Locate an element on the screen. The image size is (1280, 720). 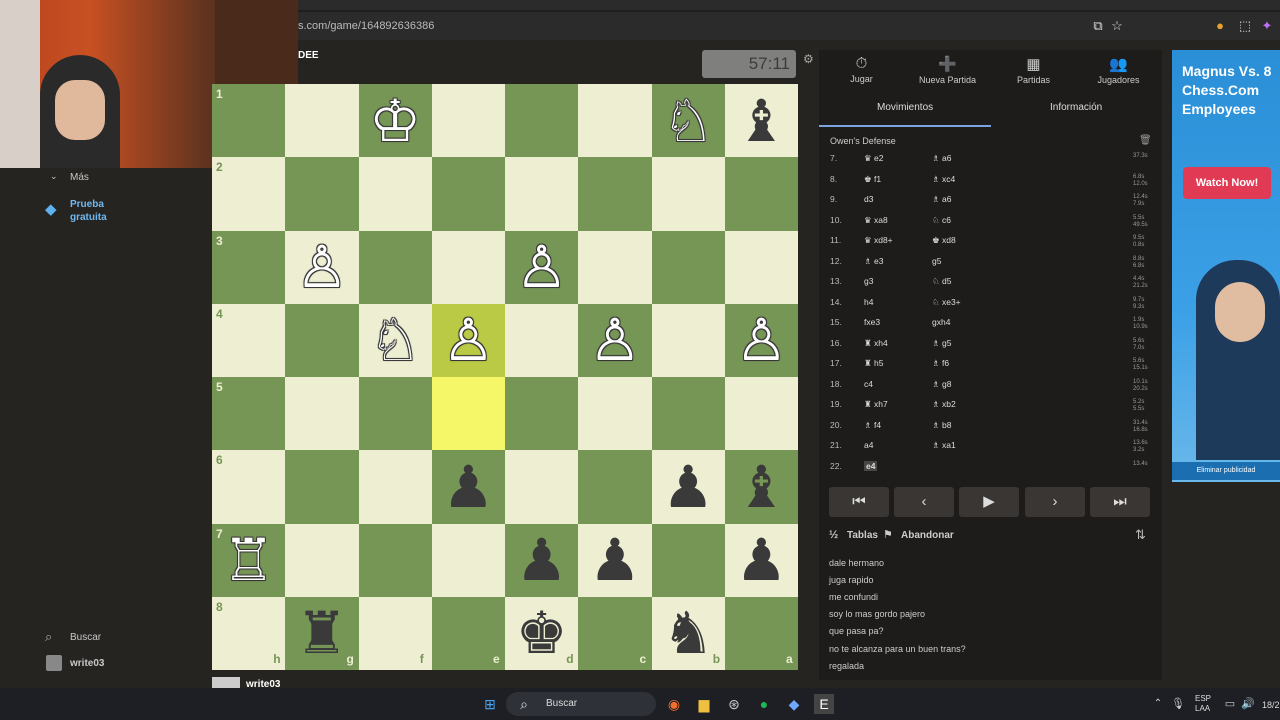
black-move: ♗ xb2 is located at coordinates (944, 404).